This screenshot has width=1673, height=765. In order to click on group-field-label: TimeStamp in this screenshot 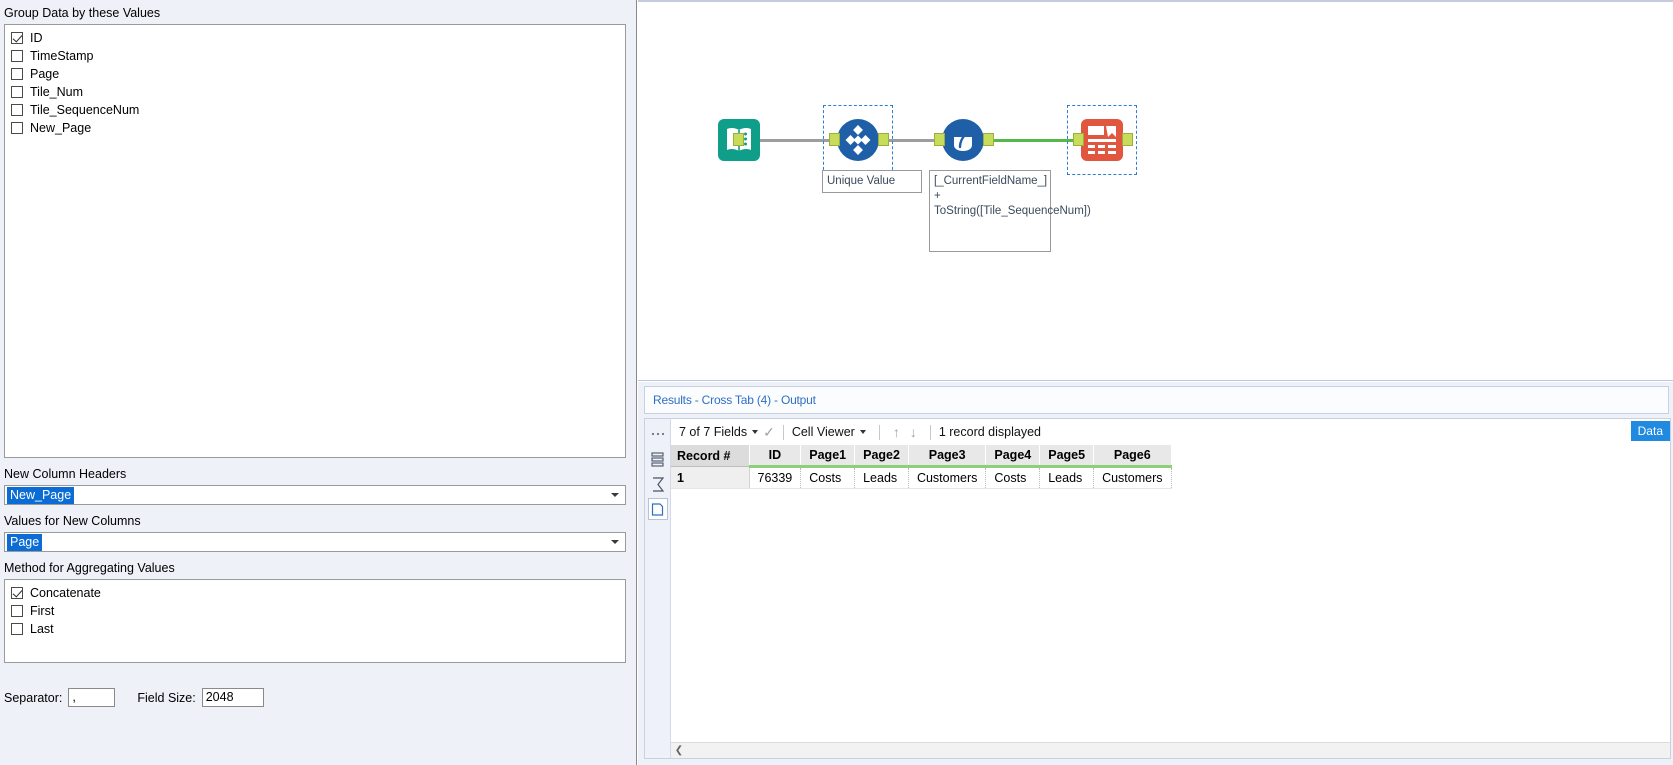, I will do `click(62, 56)`.